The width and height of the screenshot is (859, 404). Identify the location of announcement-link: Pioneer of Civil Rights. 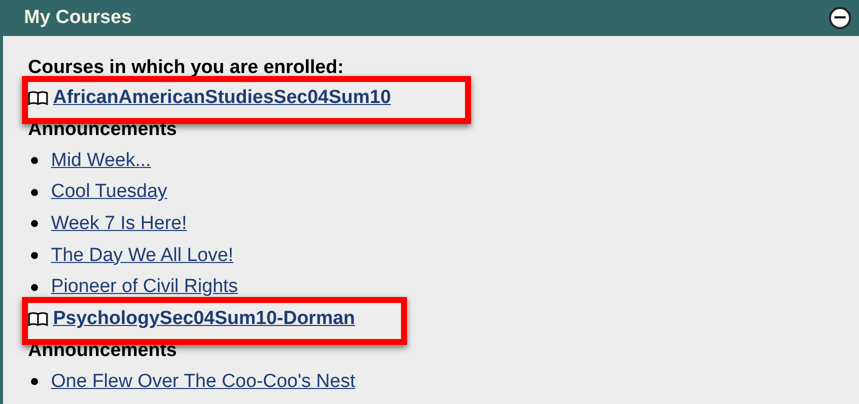
(144, 287).